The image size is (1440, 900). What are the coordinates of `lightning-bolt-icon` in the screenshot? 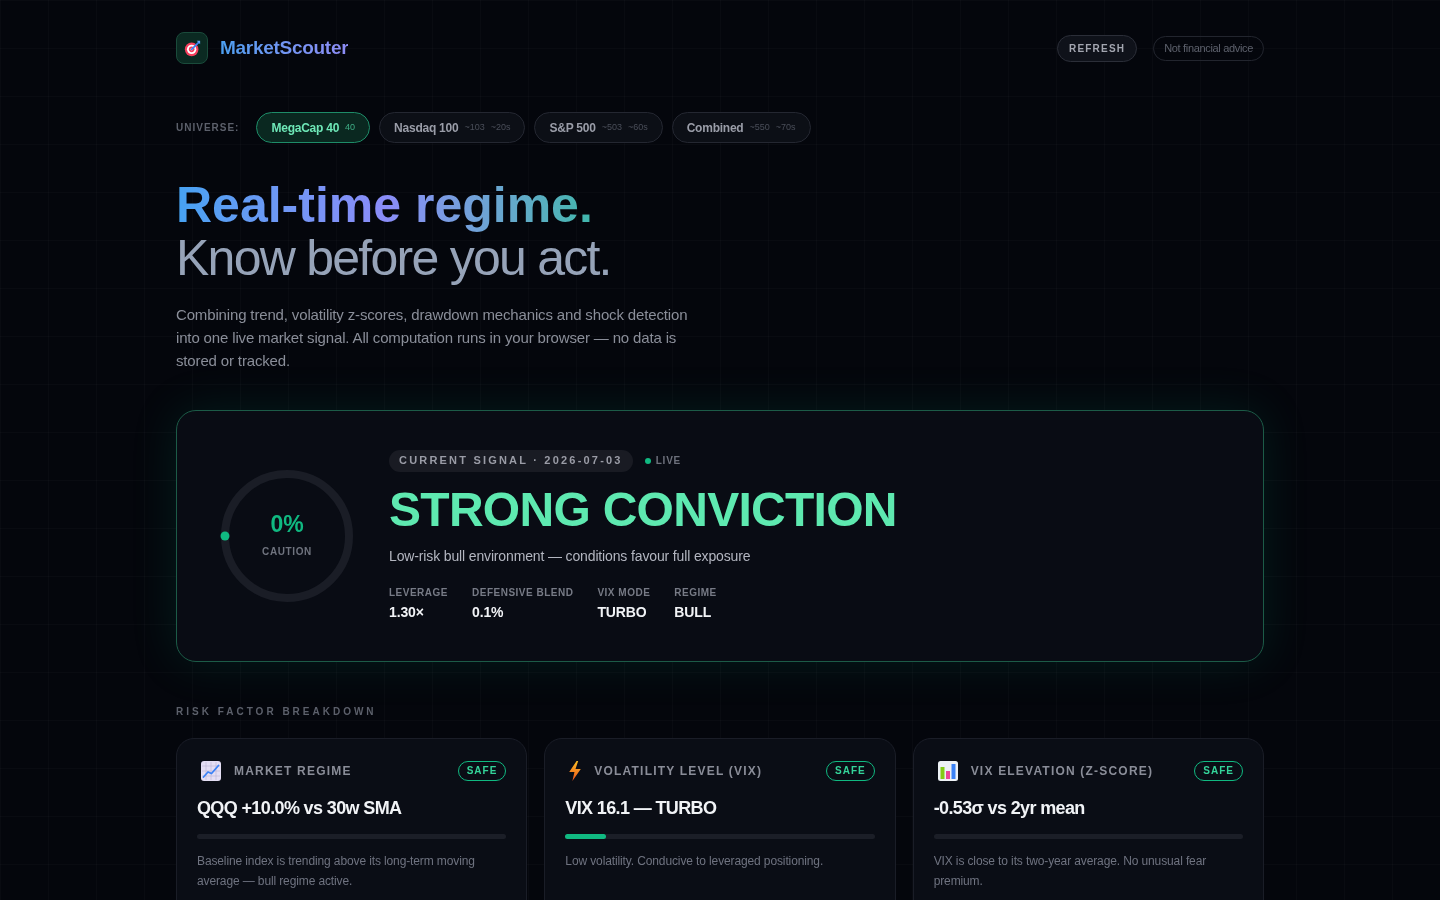 It's located at (575, 770).